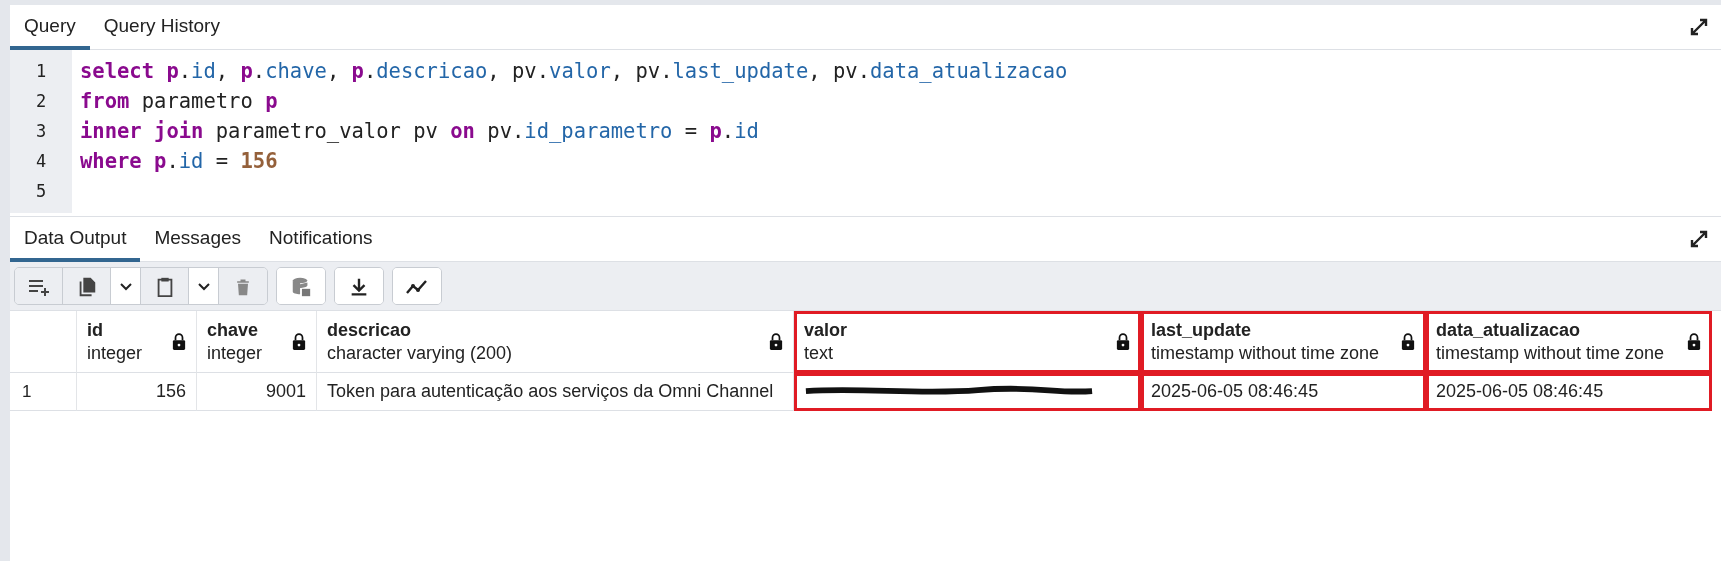  Describe the element at coordinates (43, 392) in the screenshot. I see `row-number: 1` at that location.